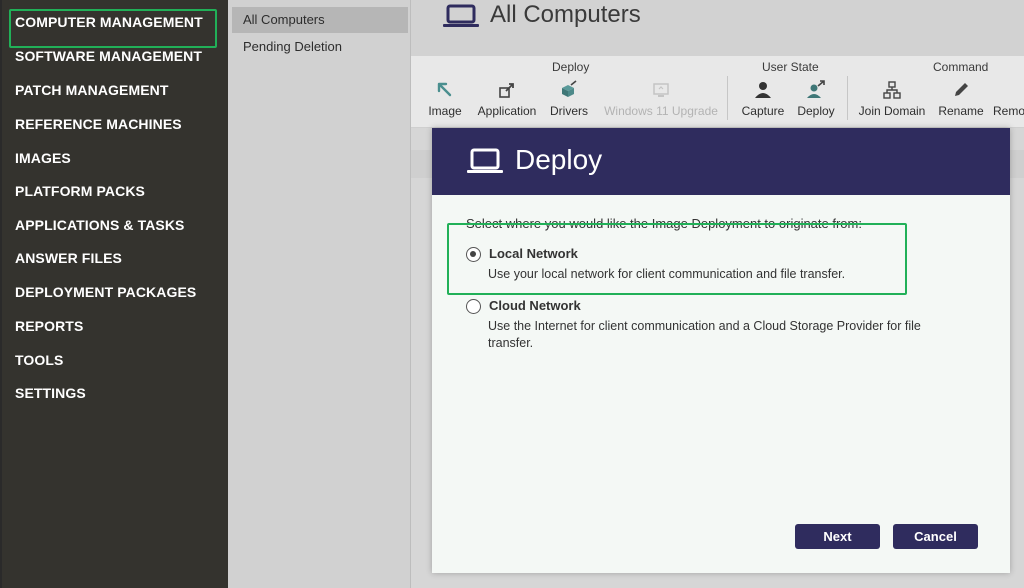 This screenshot has height=588, width=1024. What do you see at coordinates (108, 56) in the screenshot?
I see `nav-item-software-management: SOFTWARE MANAGEMENT` at bounding box center [108, 56].